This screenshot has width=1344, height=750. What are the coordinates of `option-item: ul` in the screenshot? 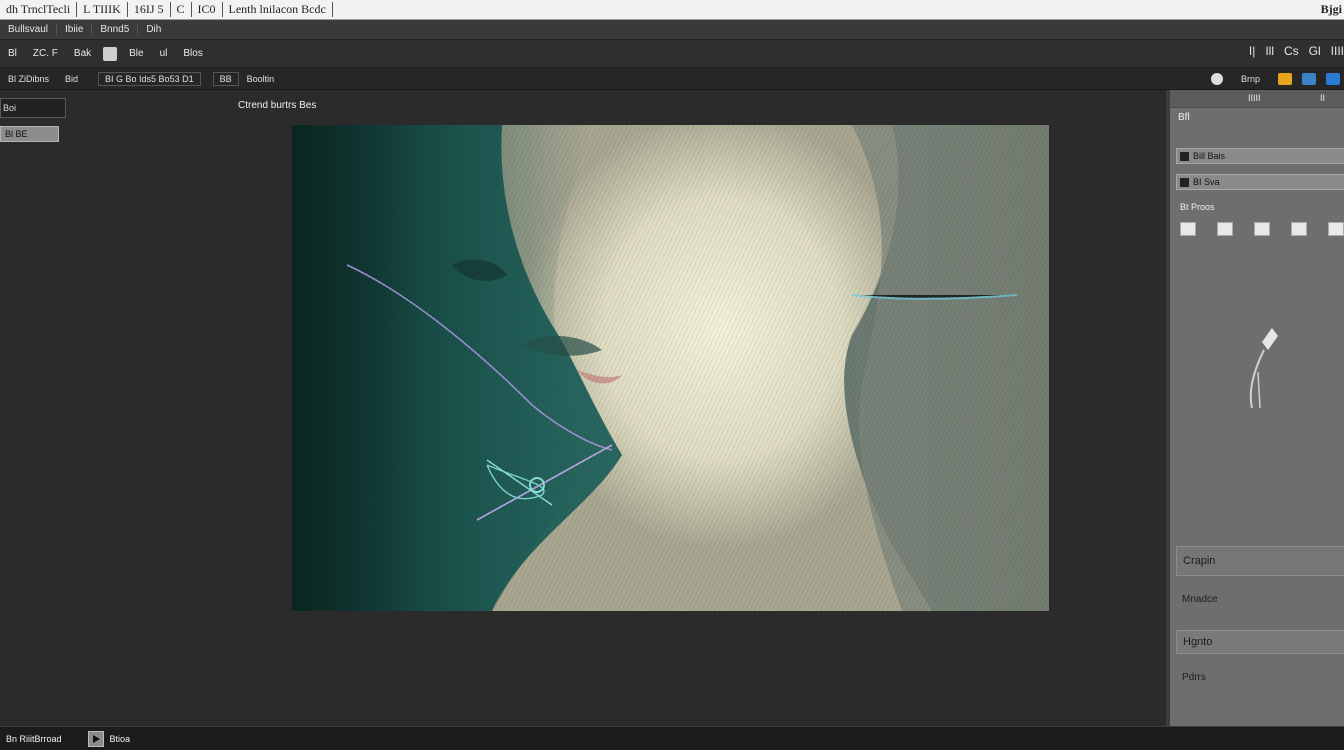 It's located at (164, 53).